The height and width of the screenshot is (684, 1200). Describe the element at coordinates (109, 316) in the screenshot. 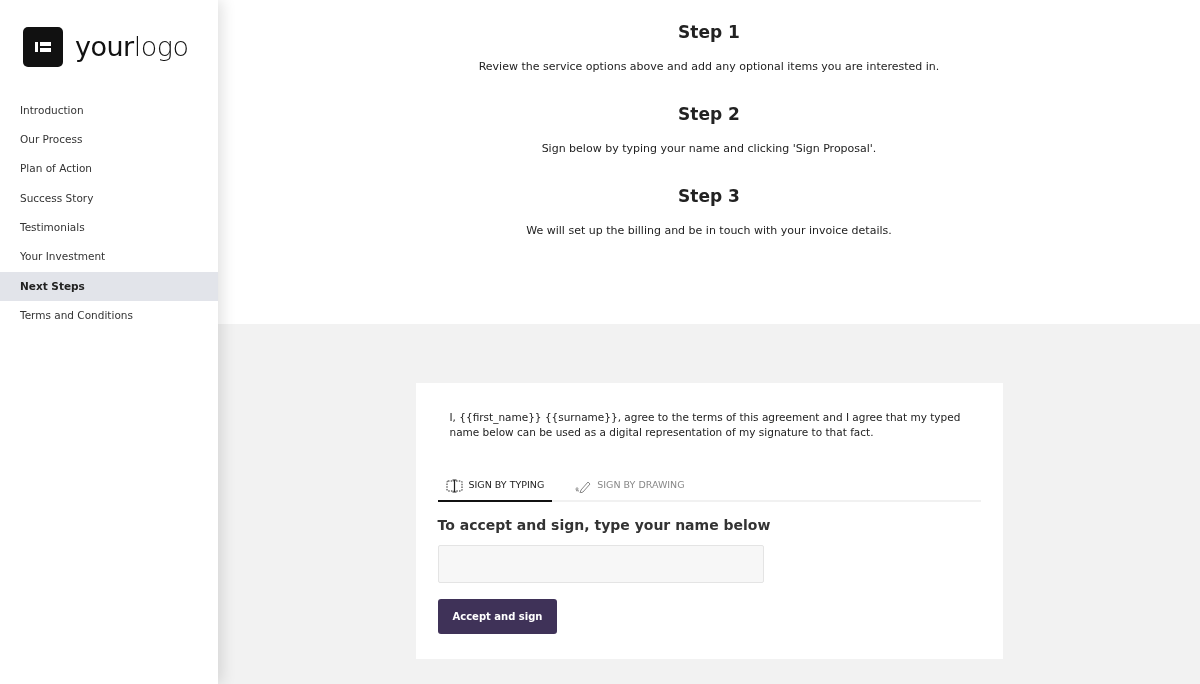

I see `sidebar-item: Terms and Conditions` at that location.